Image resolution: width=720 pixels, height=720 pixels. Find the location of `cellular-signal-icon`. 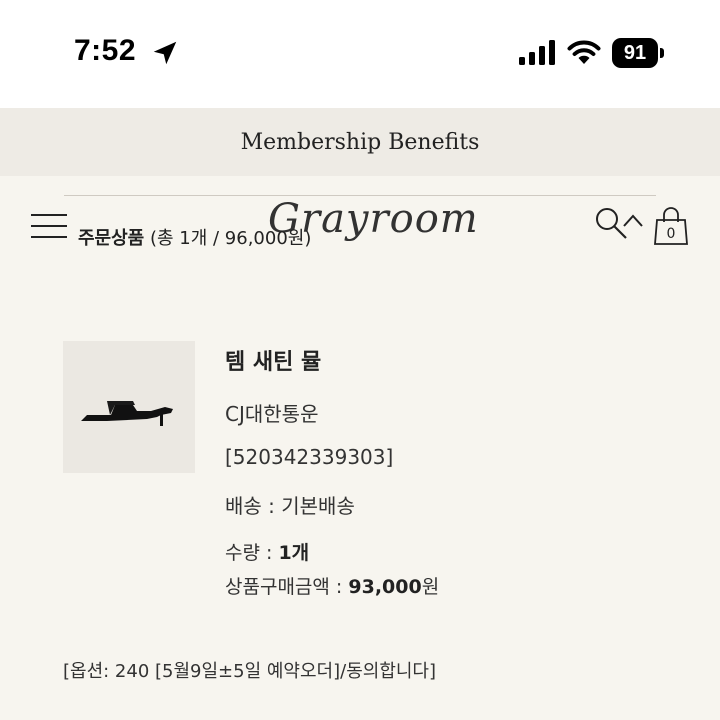

cellular-signal-icon is located at coordinates (537, 52).